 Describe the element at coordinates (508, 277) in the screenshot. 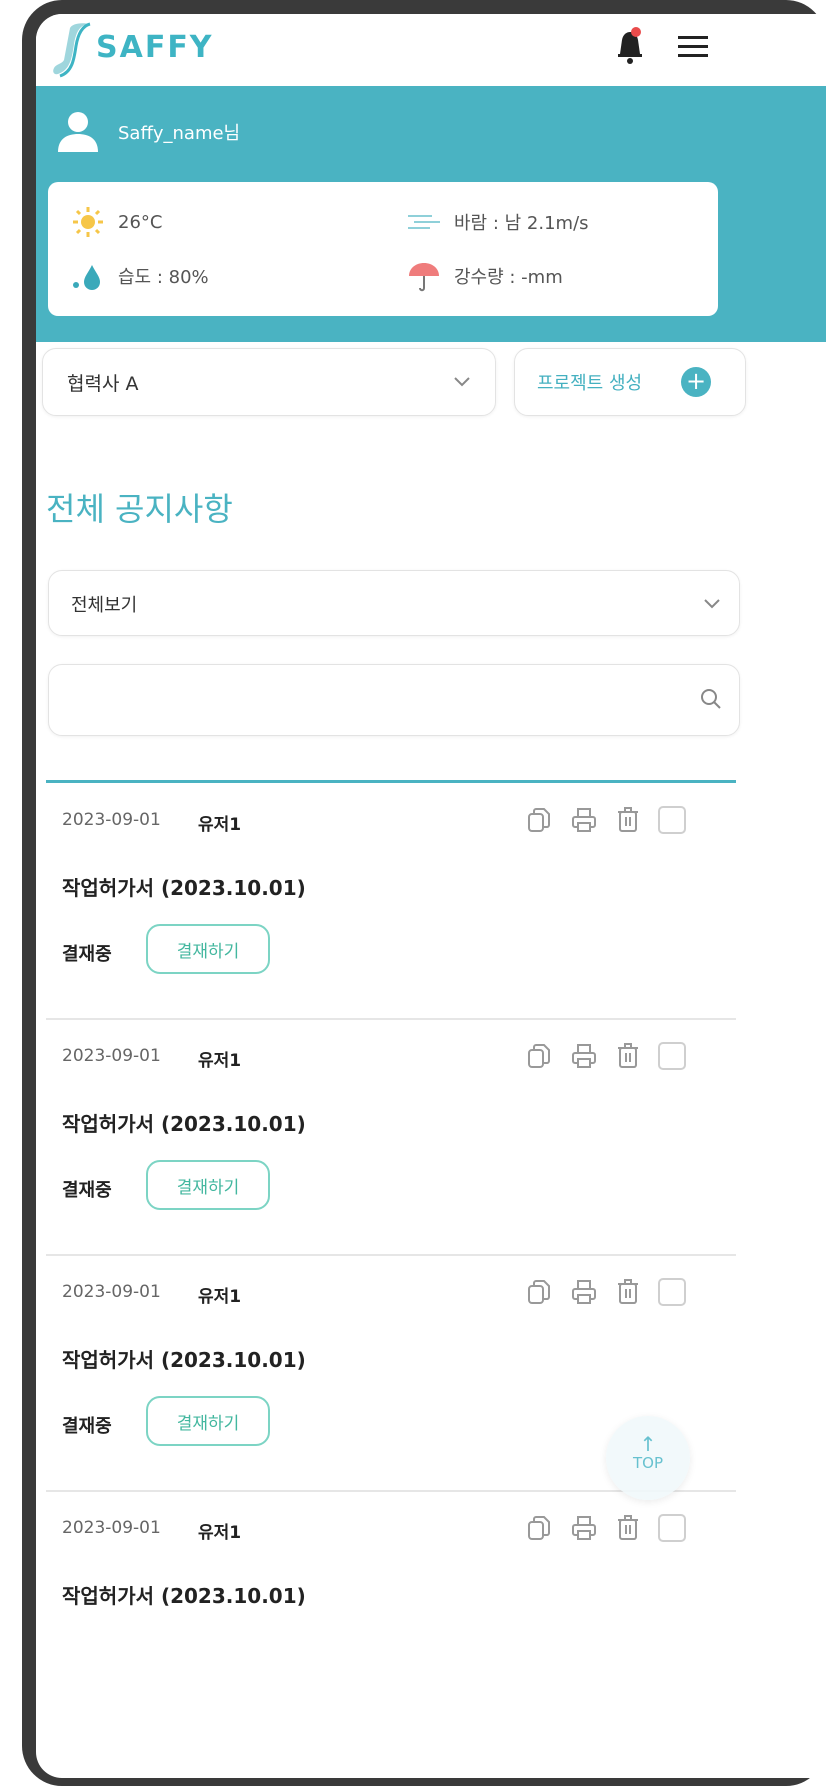

I see `rainfall-value: 강수량 : -mm` at that location.